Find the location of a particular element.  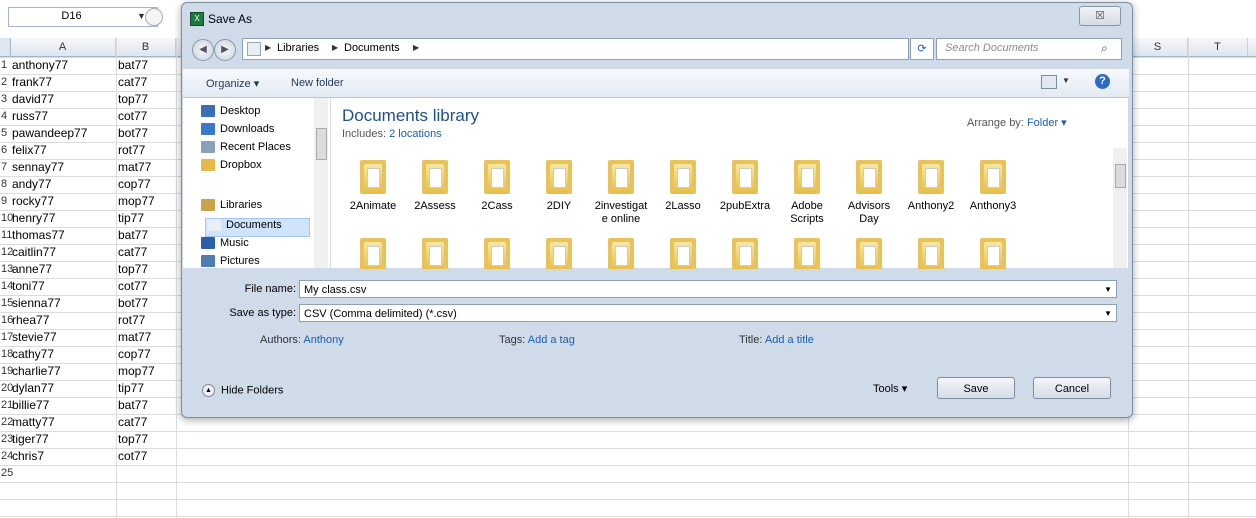

cell-b: rot77 is located at coordinates (147, 150).